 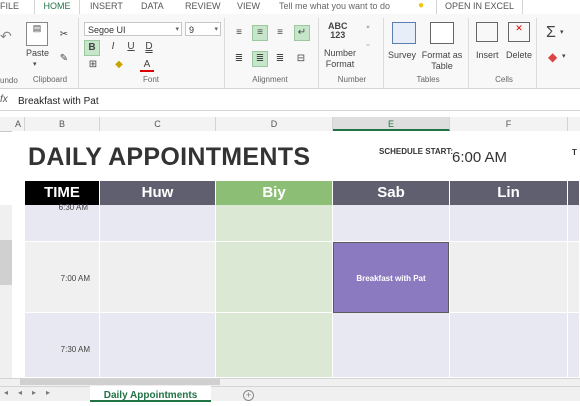 What do you see at coordinates (119, 65) in the screenshot?
I see `fill-color-icon: ◆` at bounding box center [119, 65].